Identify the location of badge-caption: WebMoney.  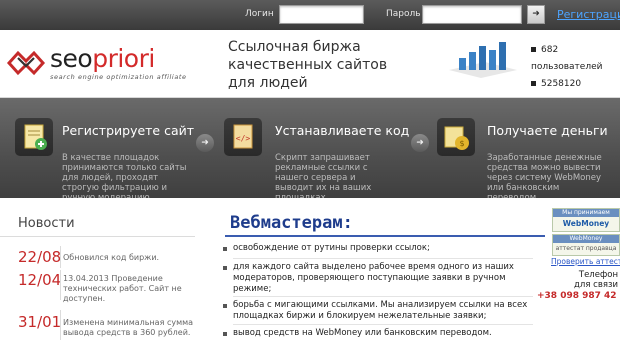
(586, 239).